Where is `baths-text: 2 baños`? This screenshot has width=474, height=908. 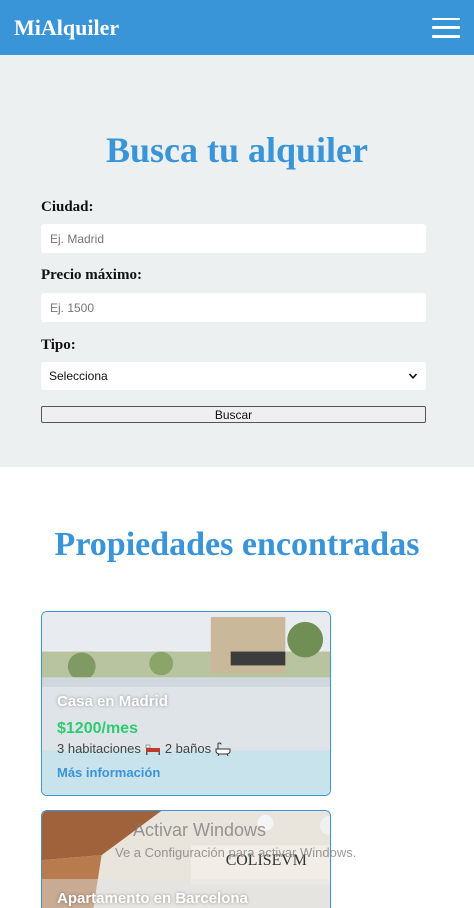 baths-text: 2 baños is located at coordinates (188, 748).